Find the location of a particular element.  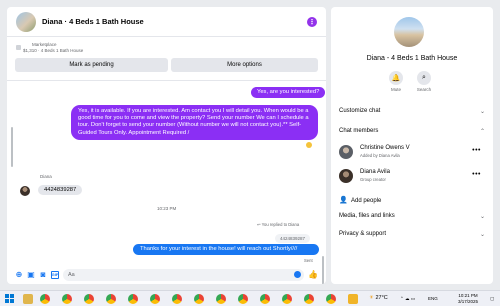

reply-note-text: You replied to Diana is located at coordinates (280, 224).